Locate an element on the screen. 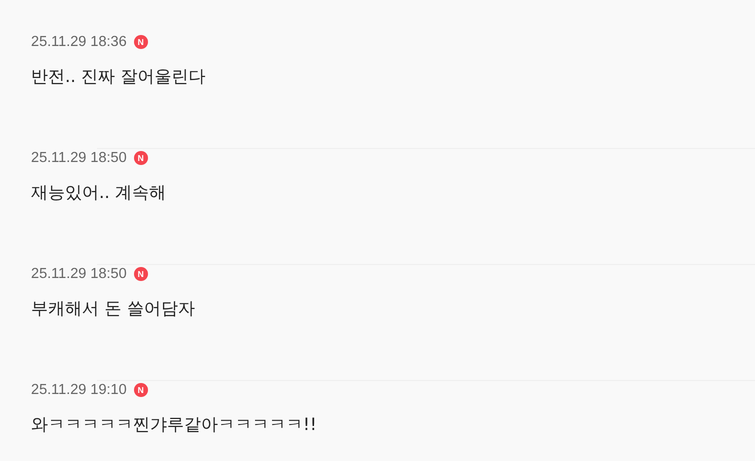 The width and height of the screenshot is (755, 461). comment-time: 25.11.29 19:10 is located at coordinates (79, 390).